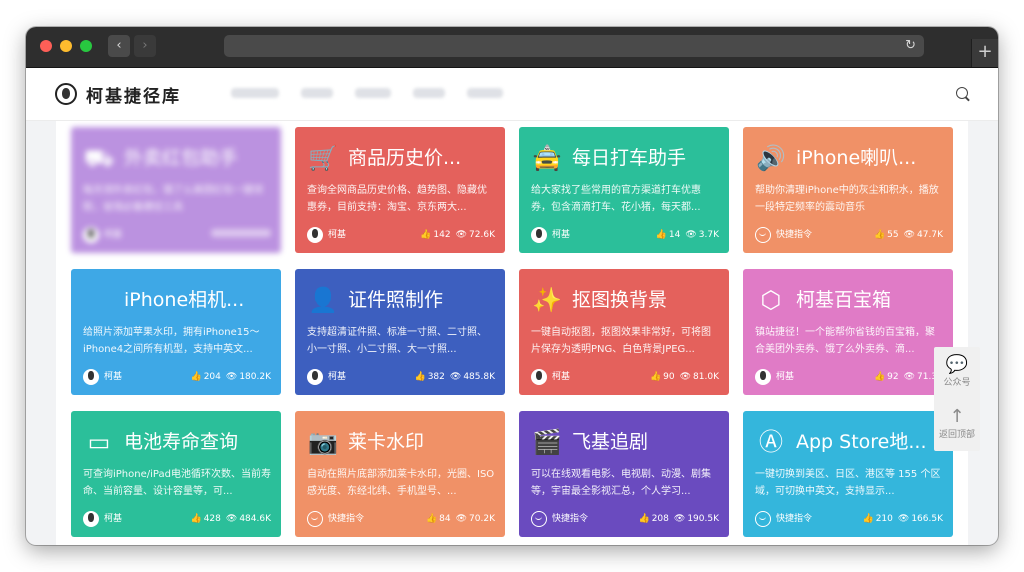 This screenshot has width=1024, height=572. What do you see at coordinates (86, 46) in the screenshot?
I see `maximize-window-button` at bounding box center [86, 46].